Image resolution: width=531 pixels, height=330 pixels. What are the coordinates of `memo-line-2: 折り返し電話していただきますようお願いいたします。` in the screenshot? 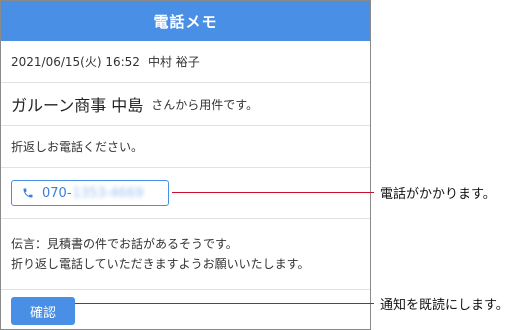 It's located at (160, 264).